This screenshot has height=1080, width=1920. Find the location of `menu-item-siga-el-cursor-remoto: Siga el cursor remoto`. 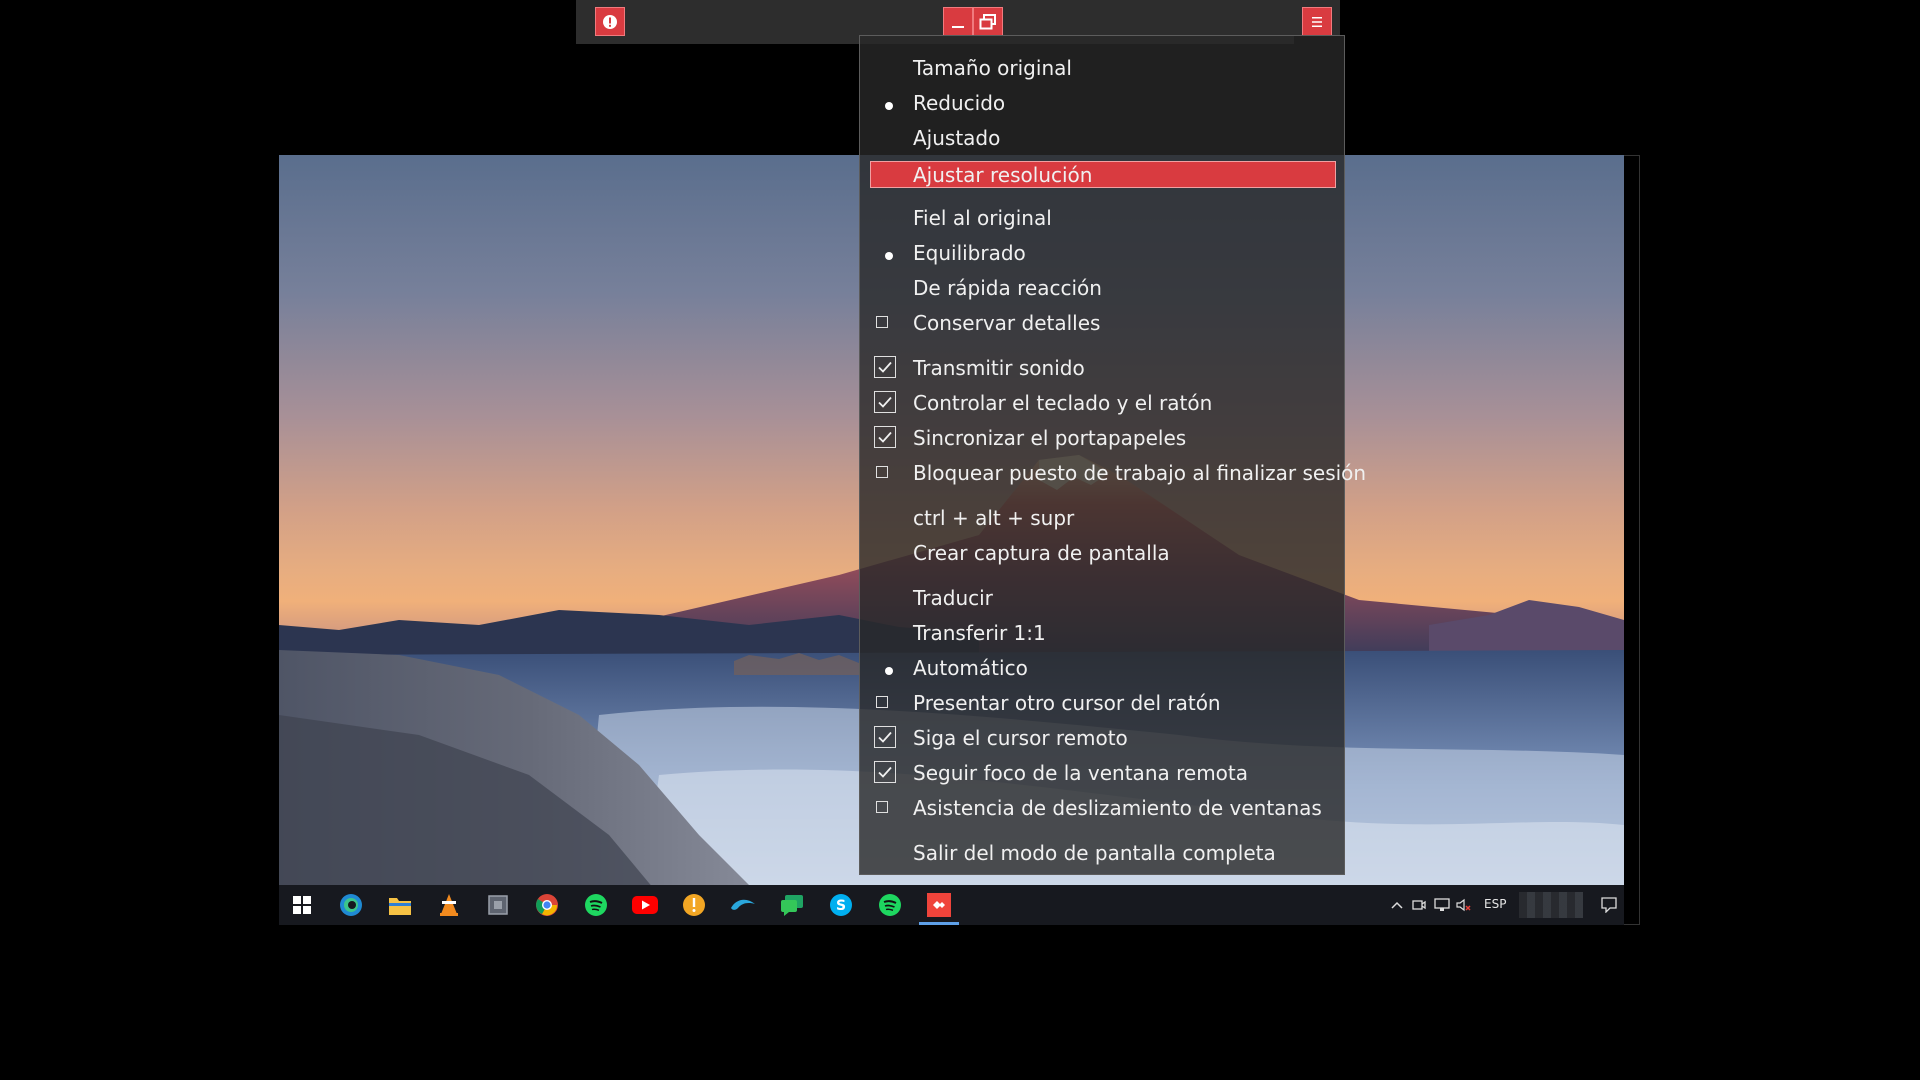

menu-item-siga-el-cursor-remoto: Siga el cursor remoto is located at coordinates (1103, 739).